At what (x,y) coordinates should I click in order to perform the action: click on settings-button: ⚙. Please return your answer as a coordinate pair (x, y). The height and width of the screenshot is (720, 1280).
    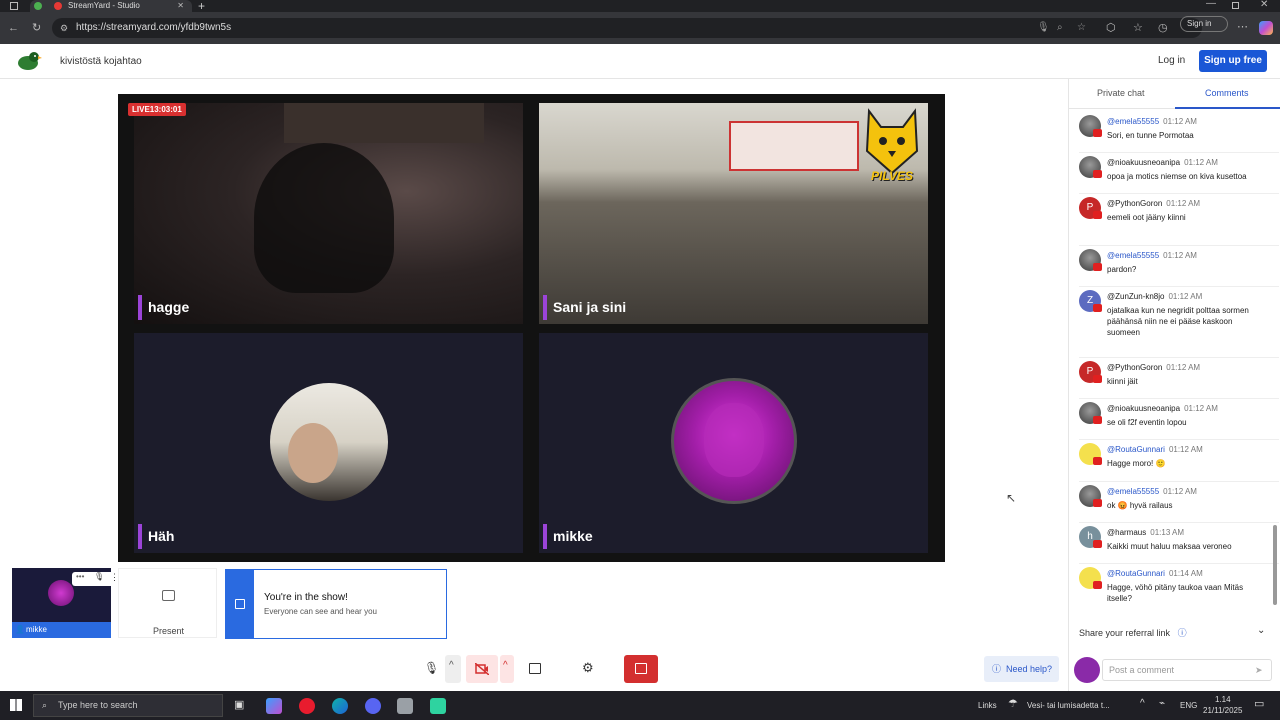
    Looking at the image, I should click on (588, 669).